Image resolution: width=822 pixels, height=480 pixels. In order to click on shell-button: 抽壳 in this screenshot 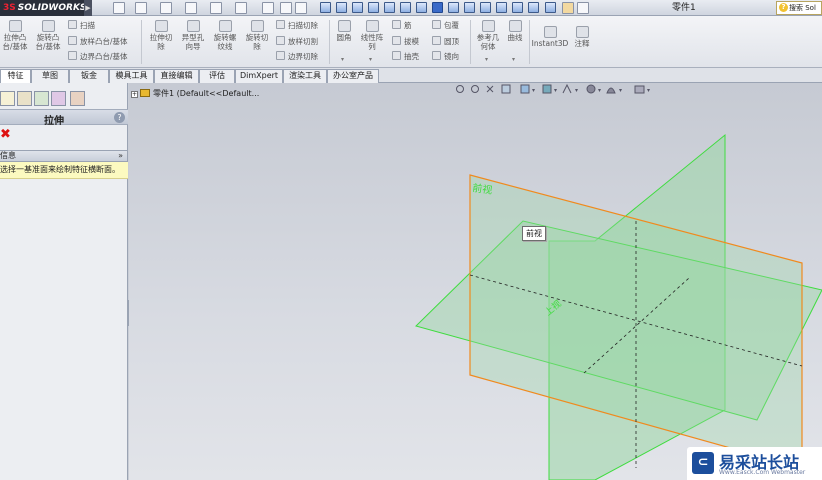, I will do `click(405, 56)`.